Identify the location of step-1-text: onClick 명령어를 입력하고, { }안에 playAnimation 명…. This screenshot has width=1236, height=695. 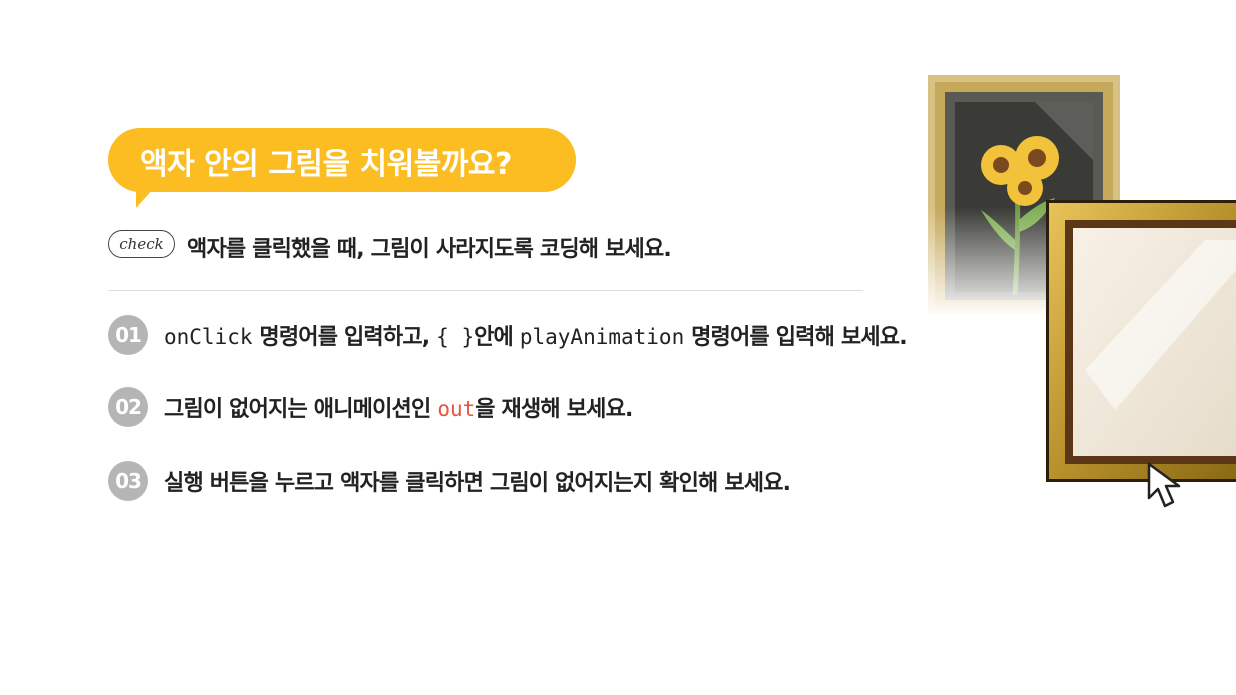
(536, 335).